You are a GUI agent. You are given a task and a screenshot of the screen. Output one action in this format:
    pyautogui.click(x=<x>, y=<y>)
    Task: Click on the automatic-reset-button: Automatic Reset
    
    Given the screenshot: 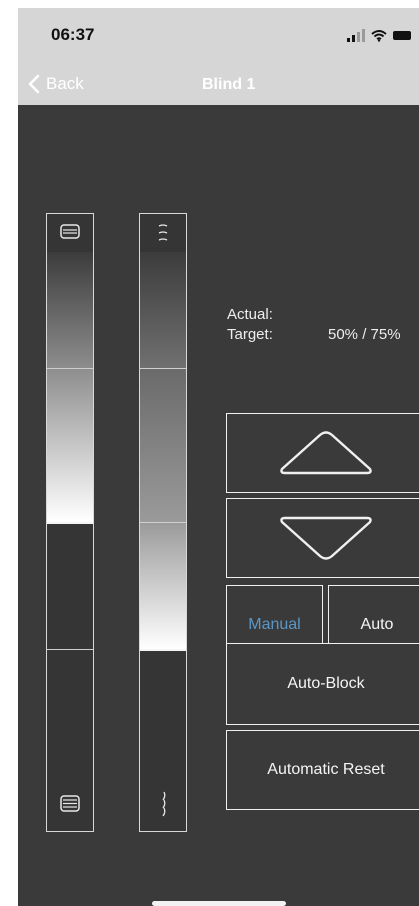 What is the action you would take?
    pyautogui.click(x=322, y=770)
    